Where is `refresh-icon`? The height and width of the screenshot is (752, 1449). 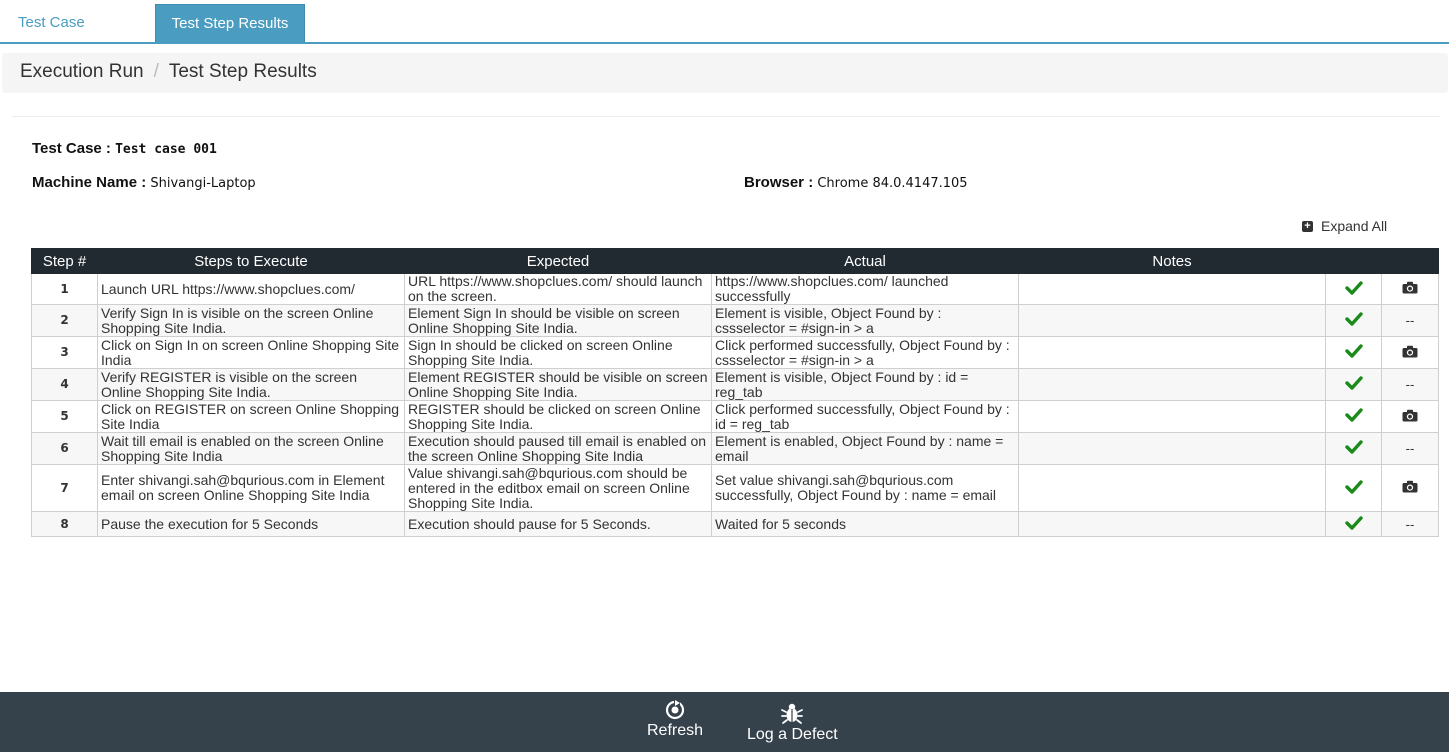 refresh-icon is located at coordinates (675, 710).